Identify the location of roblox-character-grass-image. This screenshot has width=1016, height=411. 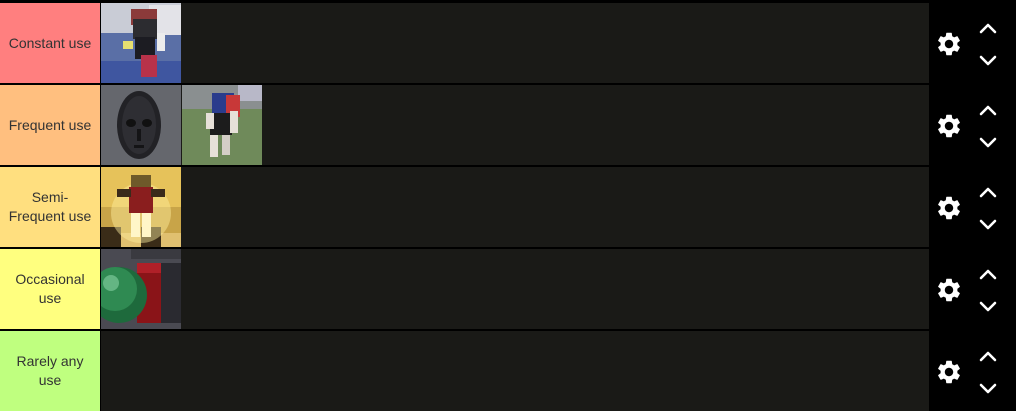
(222, 125).